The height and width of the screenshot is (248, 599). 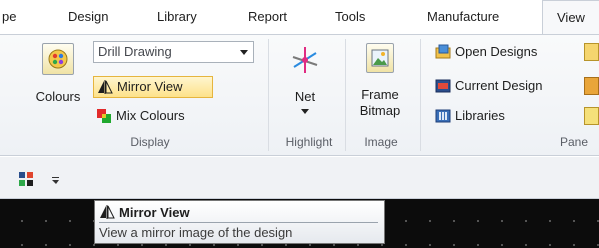 I want to click on current-design-icon, so click(x=443, y=86).